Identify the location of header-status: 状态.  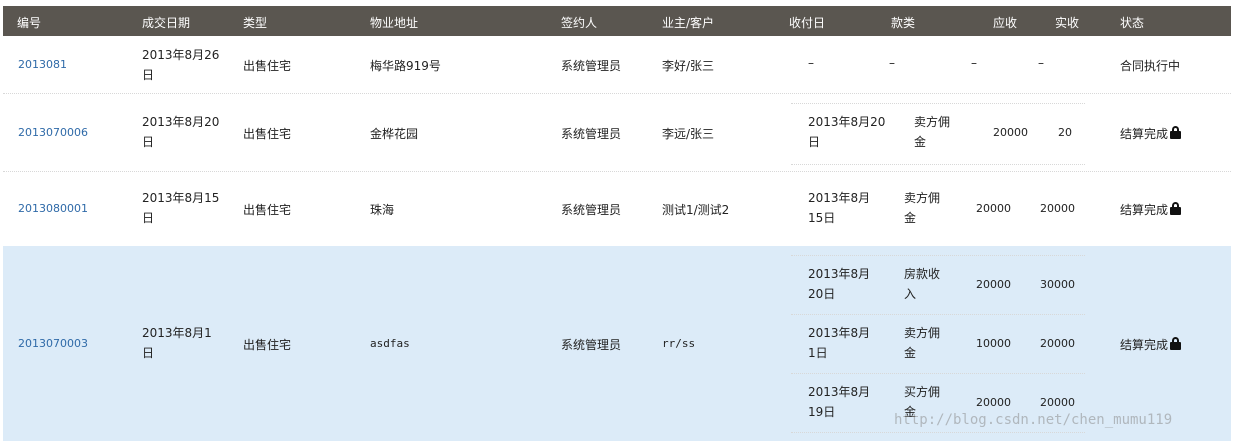
(1132, 22).